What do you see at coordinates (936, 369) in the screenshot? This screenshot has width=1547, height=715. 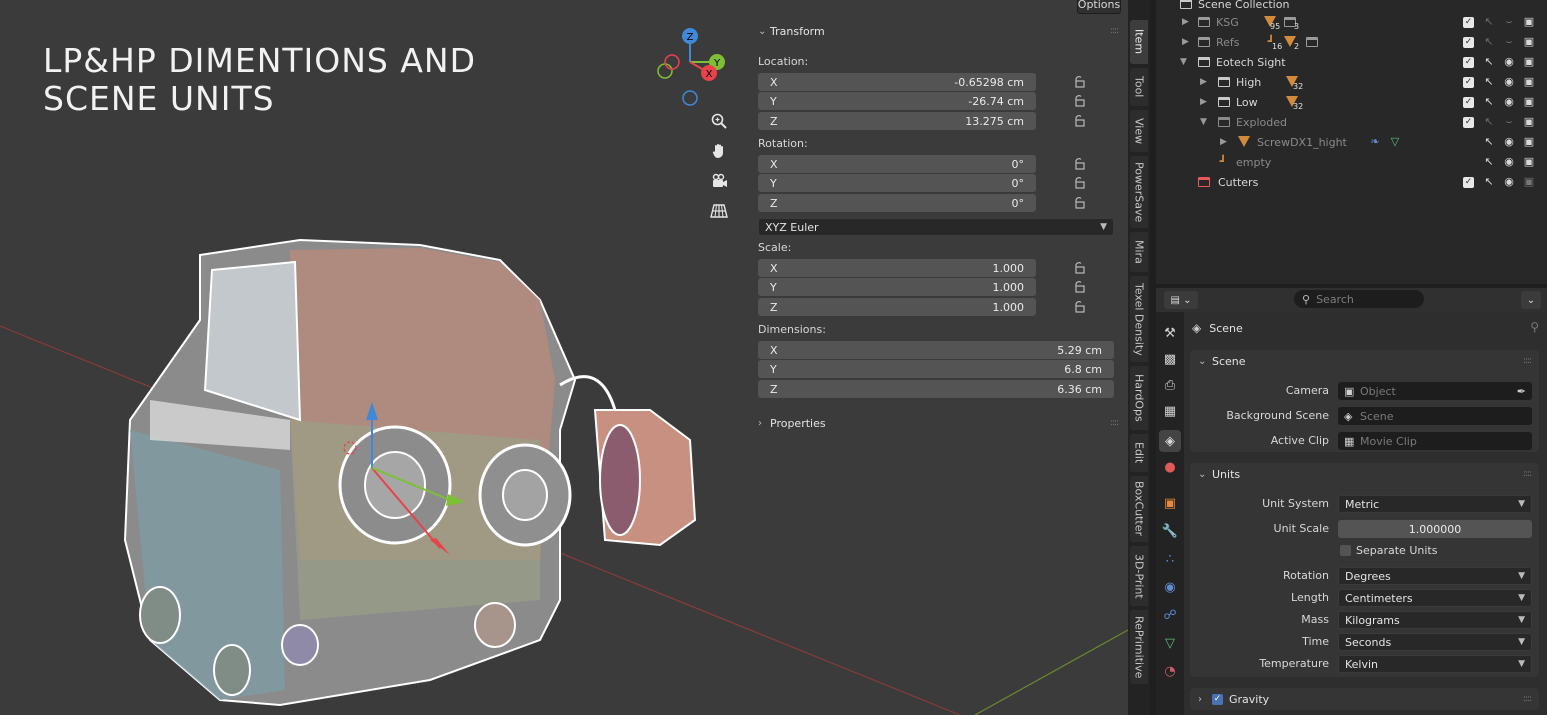 I see `dimensions-y-field: Y 6.8 cm` at bounding box center [936, 369].